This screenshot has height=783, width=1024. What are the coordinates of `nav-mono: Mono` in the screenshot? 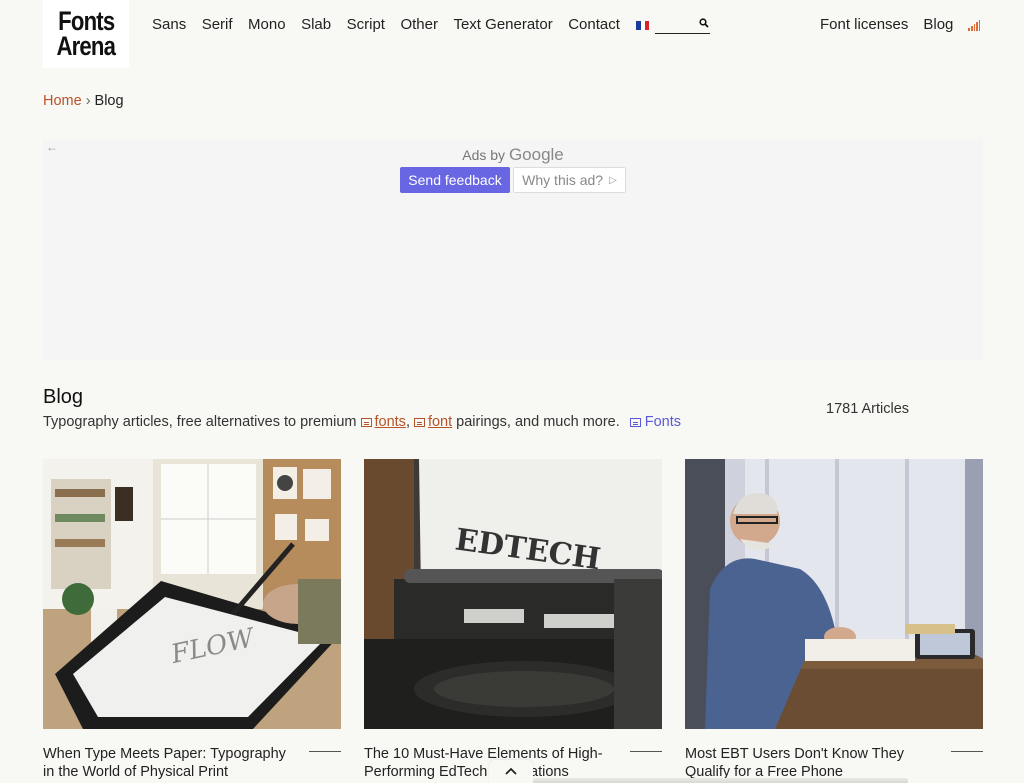 It's located at (267, 24).